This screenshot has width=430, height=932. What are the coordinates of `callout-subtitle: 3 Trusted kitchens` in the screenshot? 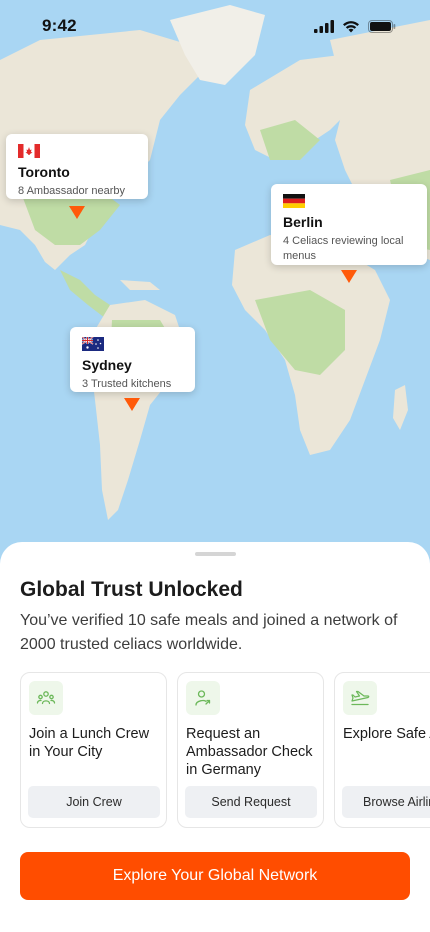 It's located at (127, 384).